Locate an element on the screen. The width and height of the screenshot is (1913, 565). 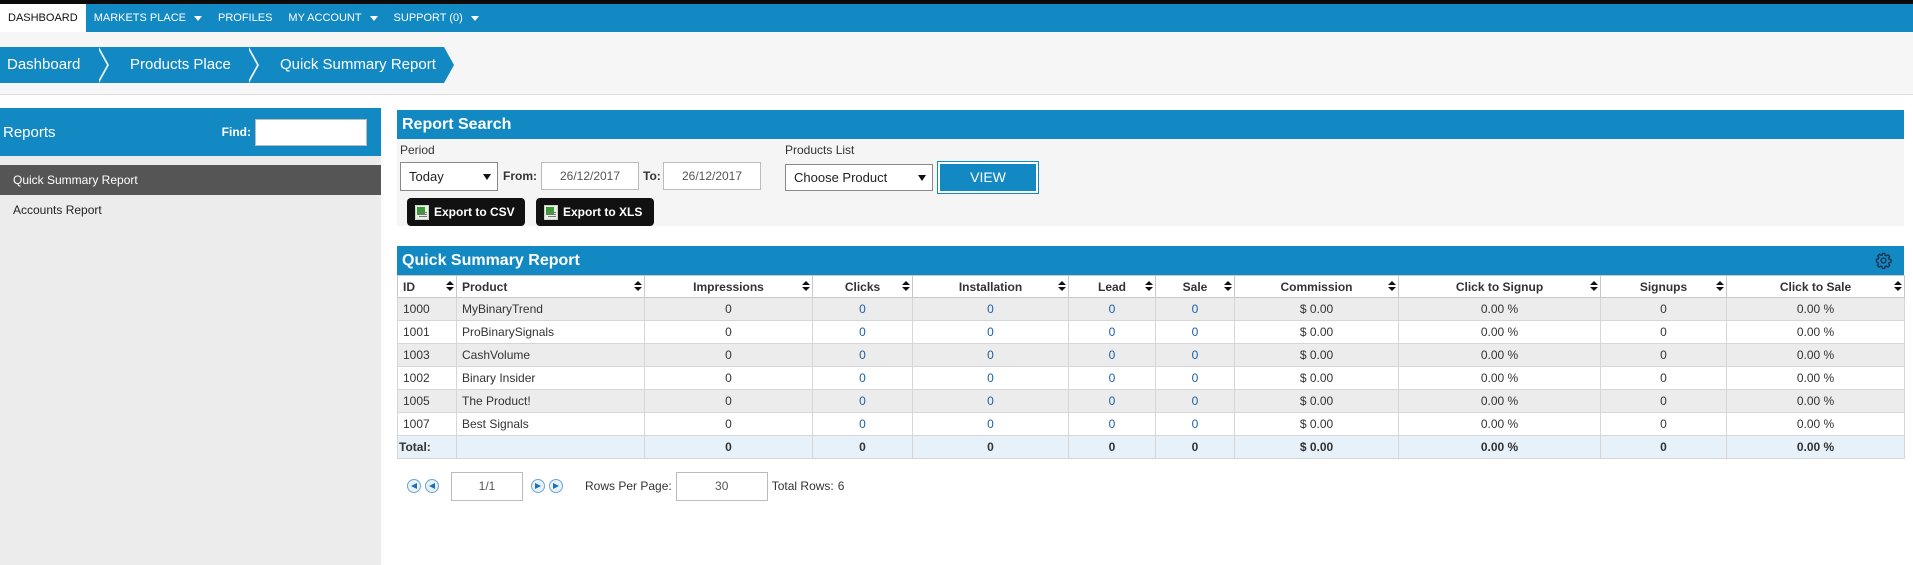
sidebar-item-accounts-report: Accounts Report is located at coordinates (190, 210).